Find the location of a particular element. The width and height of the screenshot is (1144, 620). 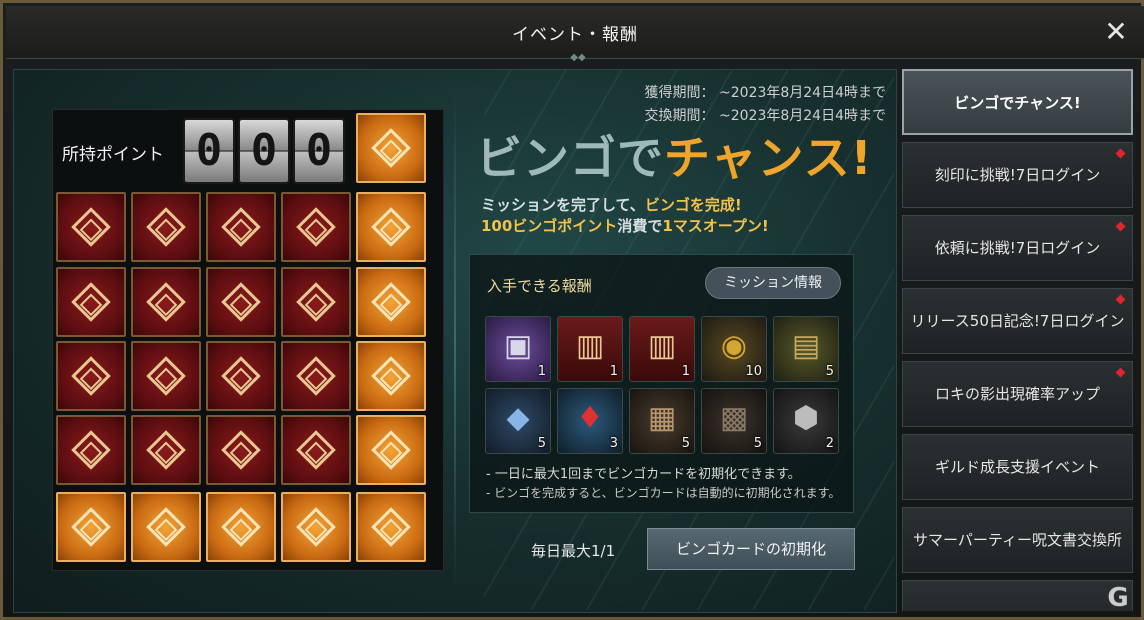

chest-icon: ▣ is located at coordinates (518, 346).